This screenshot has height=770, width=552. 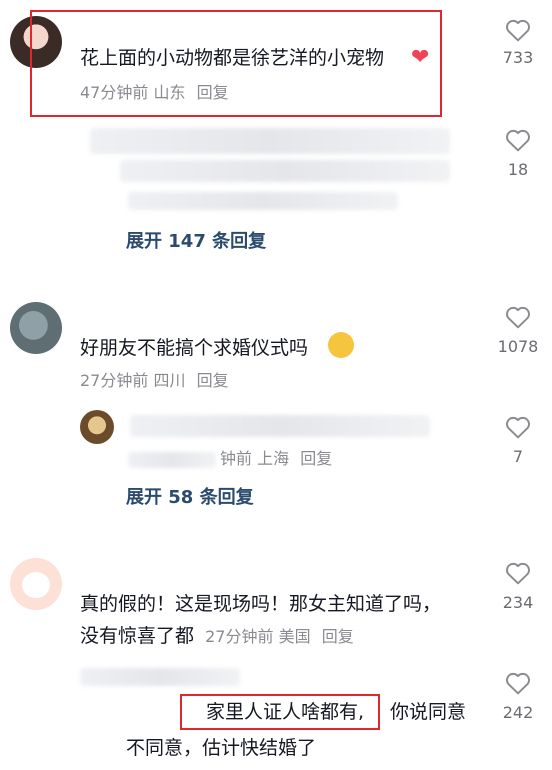 What do you see at coordinates (261, 604) in the screenshot?
I see `comment-text: 真的假的！这是现场吗！那女主知道了吗，` at bounding box center [261, 604].